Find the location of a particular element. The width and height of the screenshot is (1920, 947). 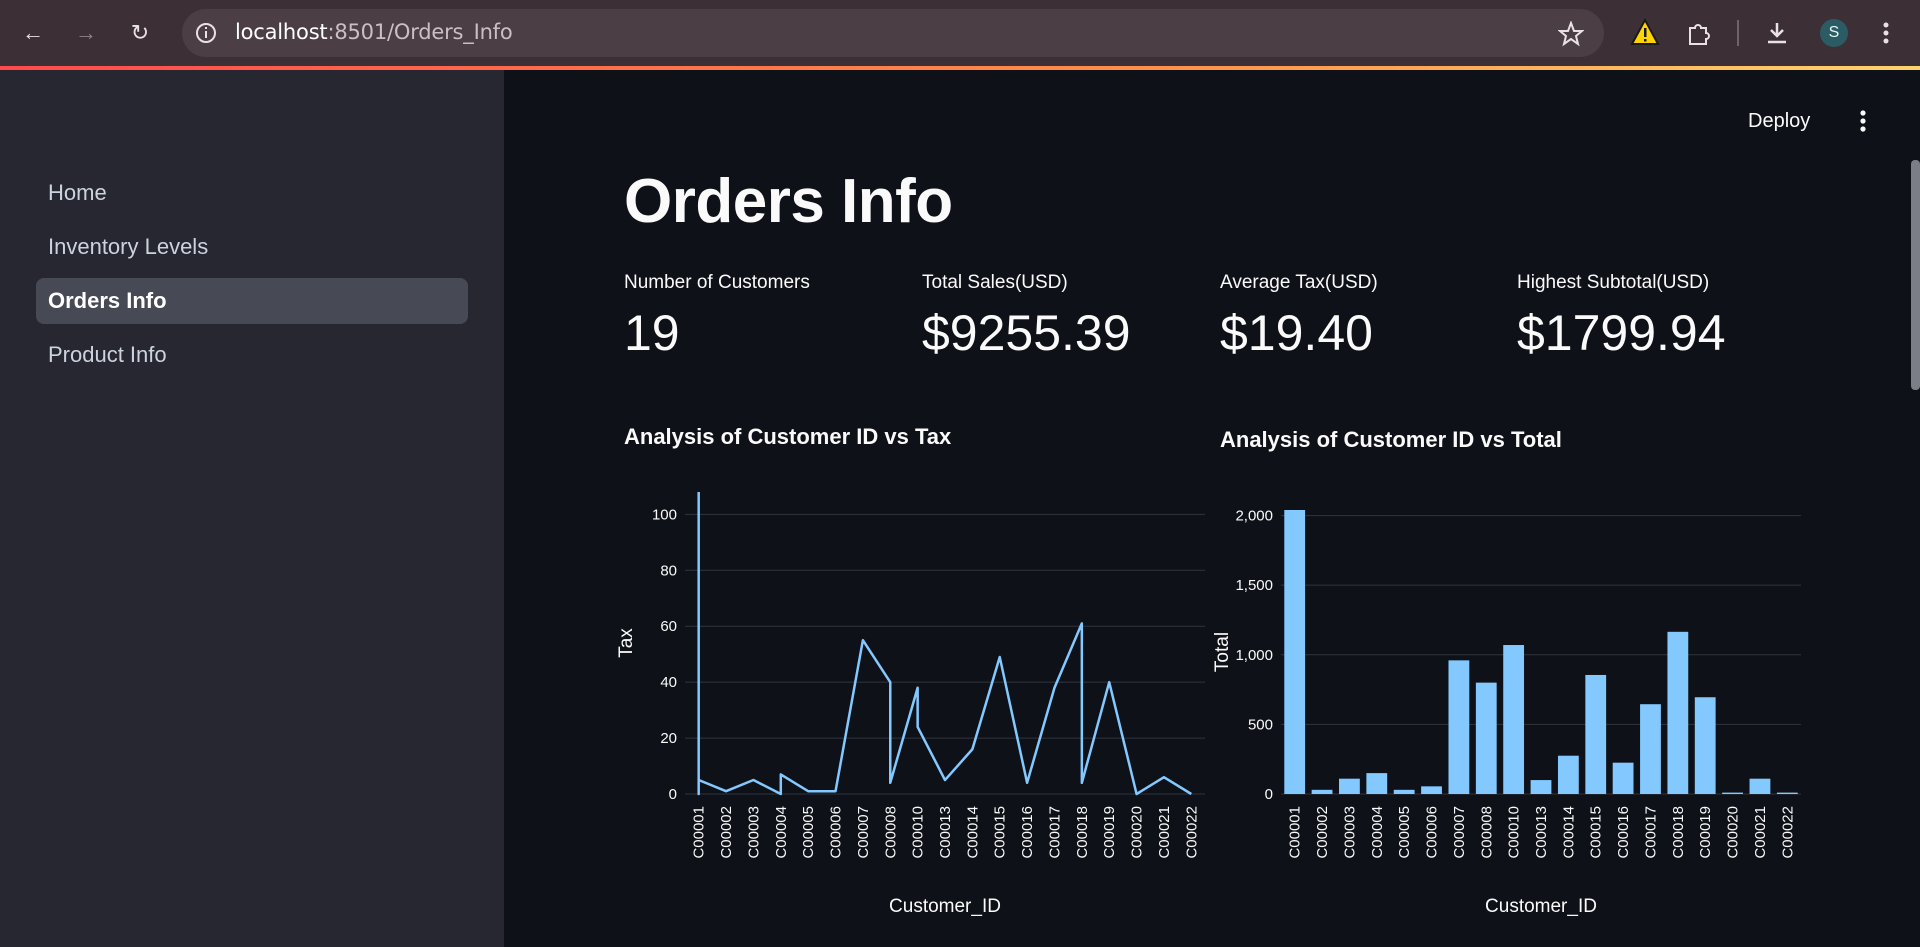

metric-number-of-customers: Number of Customers 19 is located at coordinates (769, 317).